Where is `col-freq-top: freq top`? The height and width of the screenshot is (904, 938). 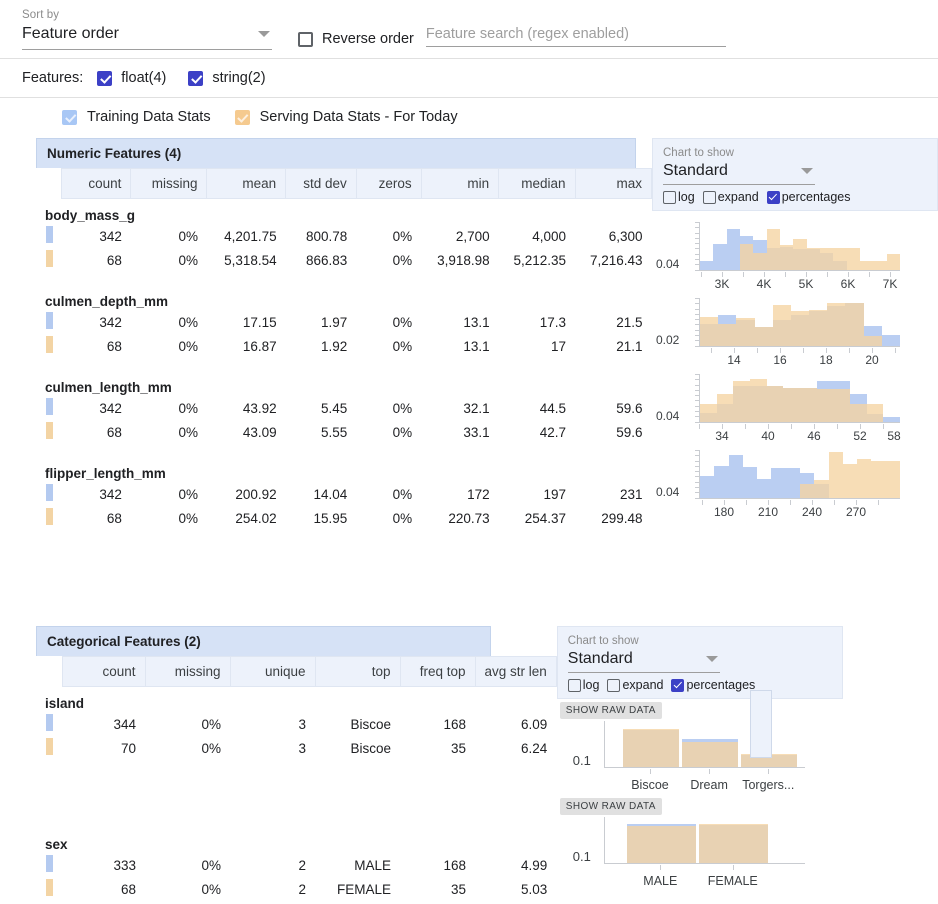
col-freq-top: freq top is located at coordinates (437, 671).